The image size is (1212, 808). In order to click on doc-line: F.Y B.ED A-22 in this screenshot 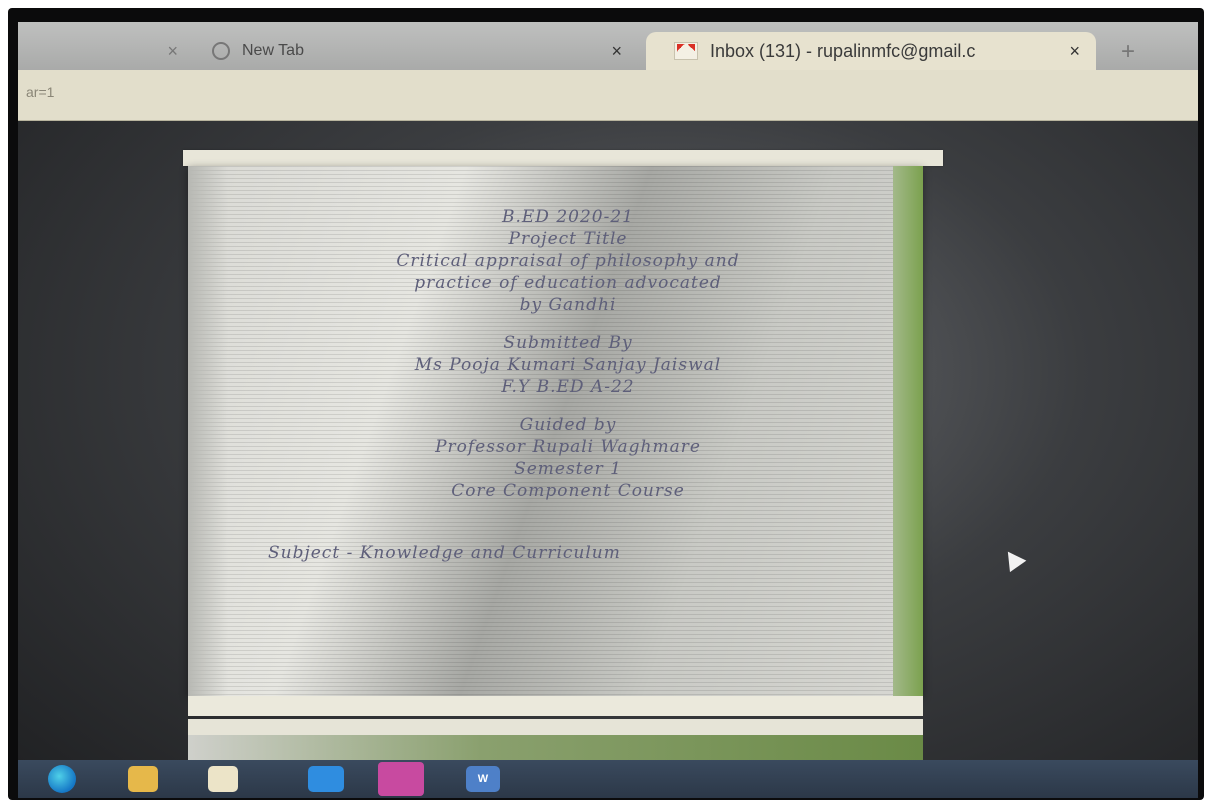, I will do `click(568, 387)`.